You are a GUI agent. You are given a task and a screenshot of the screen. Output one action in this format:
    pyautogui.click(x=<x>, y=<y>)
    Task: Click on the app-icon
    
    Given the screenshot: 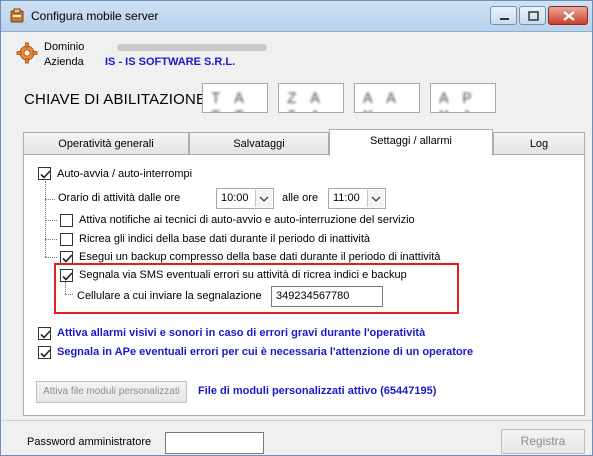 What is the action you would take?
    pyautogui.click(x=17, y=15)
    